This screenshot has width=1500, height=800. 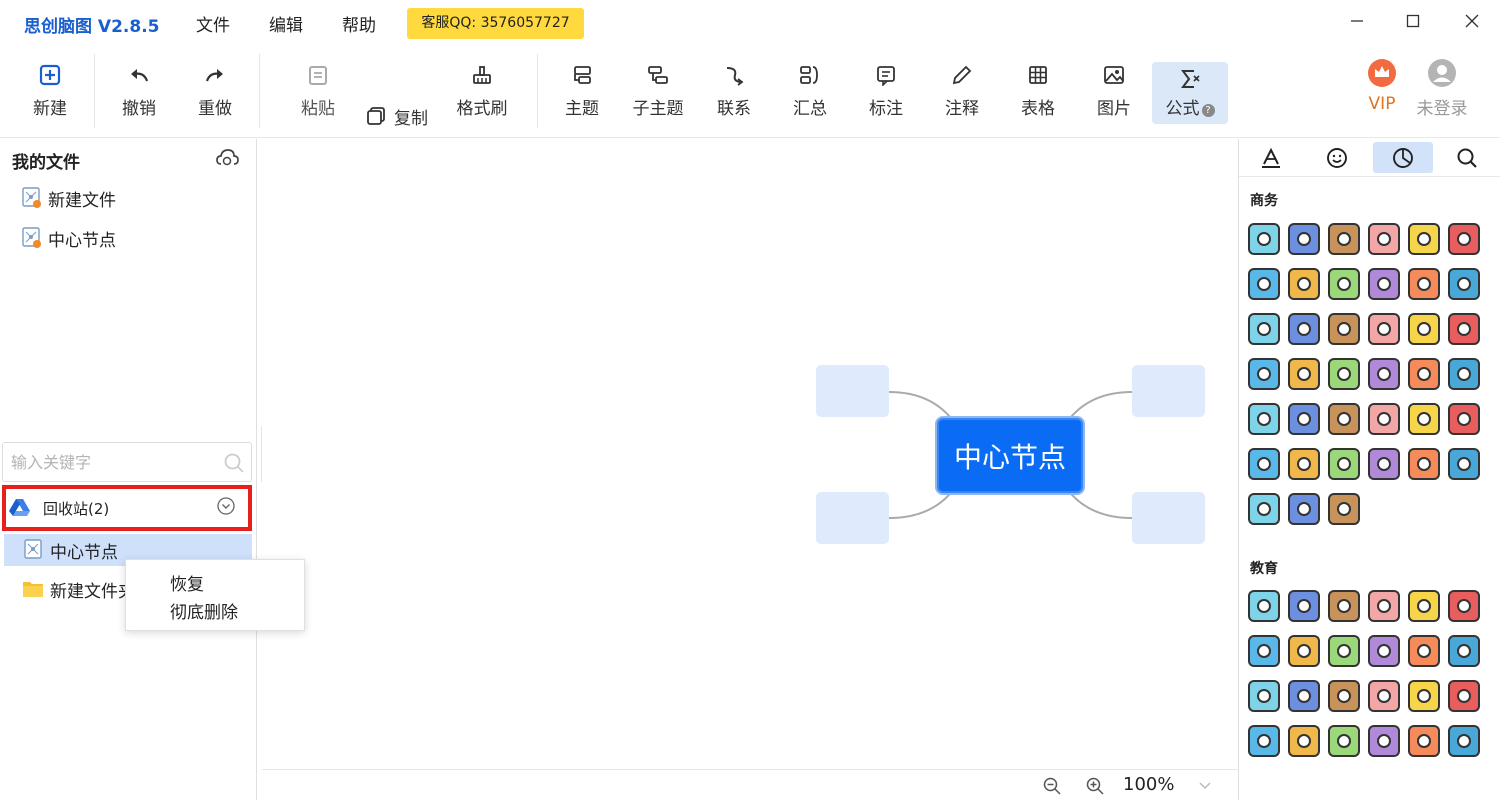 What do you see at coordinates (1468, 380) in the screenshot?
I see `envelope-icon` at bounding box center [1468, 380].